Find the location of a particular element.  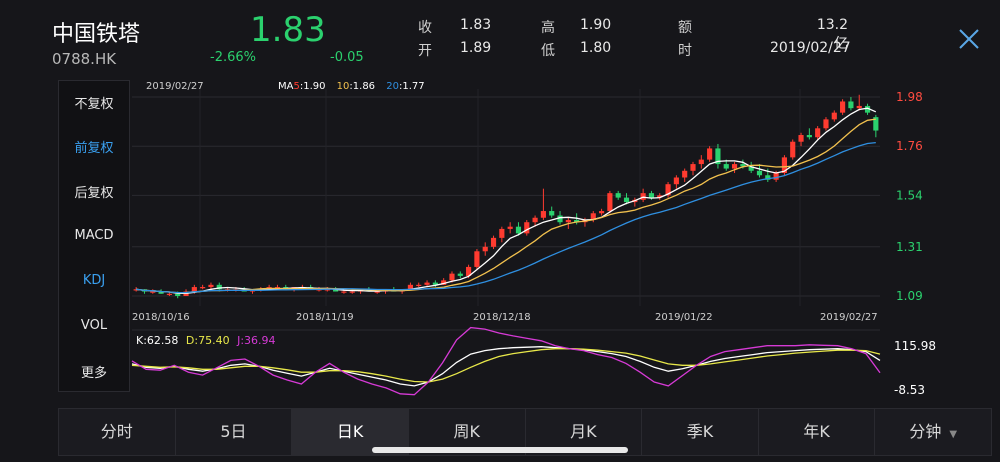

date-tick-label: 2018/11/19 is located at coordinates (325, 317).